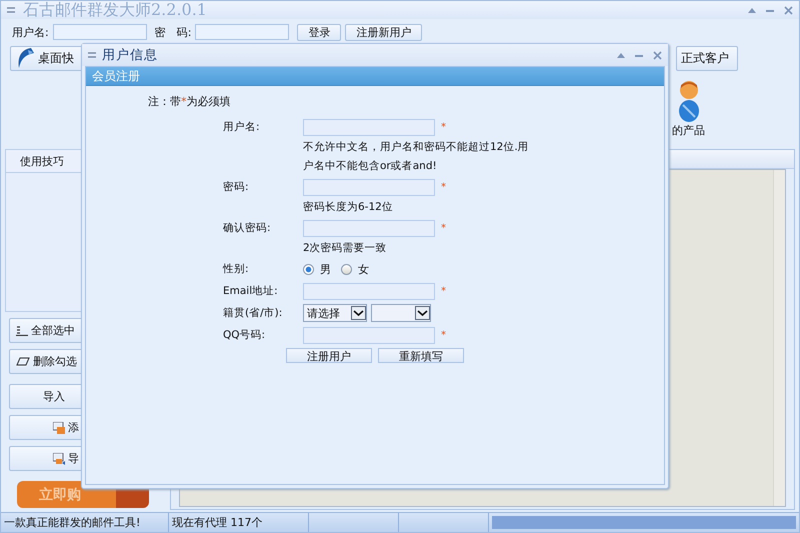 This screenshot has width=800, height=533. What do you see at coordinates (236, 269) in the screenshot?
I see `field-label: 性别:` at bounding box center [236, 269].